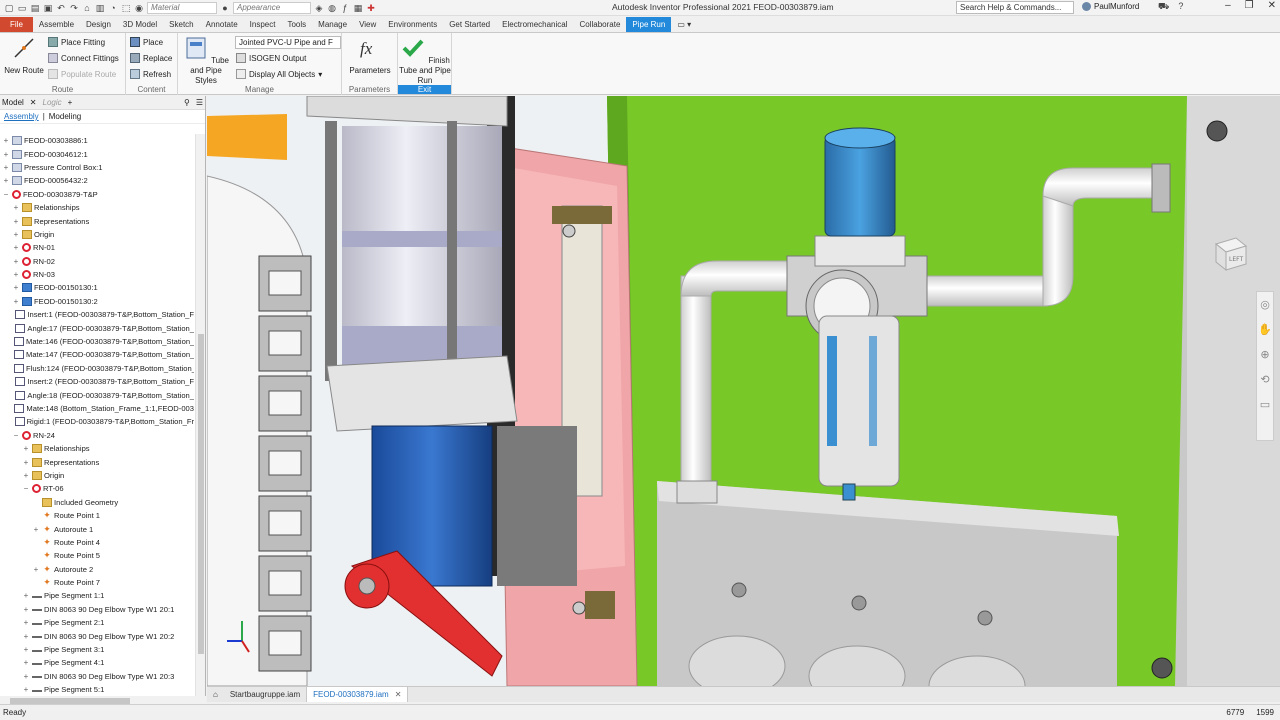 The width and height of the screenshot is (1280, 720). I want to click on add-tab-icon: +, so click(70, 102).